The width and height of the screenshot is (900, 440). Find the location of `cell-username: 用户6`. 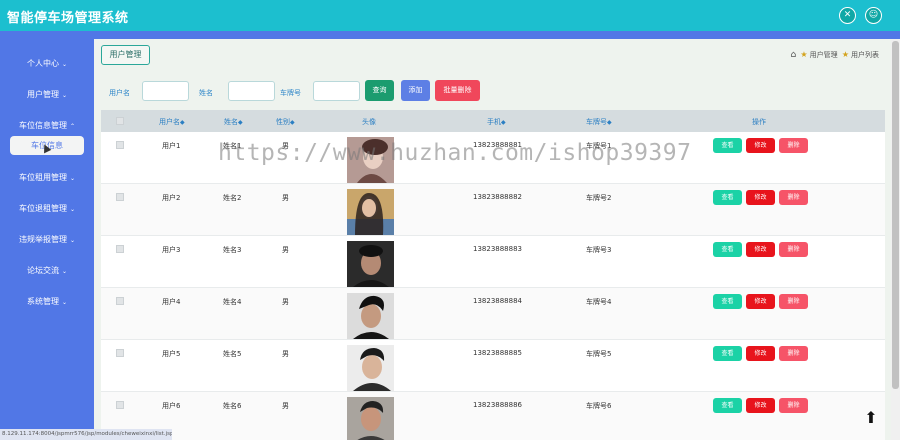

cell-username: 用户6 is located at coordinates (171, 406).